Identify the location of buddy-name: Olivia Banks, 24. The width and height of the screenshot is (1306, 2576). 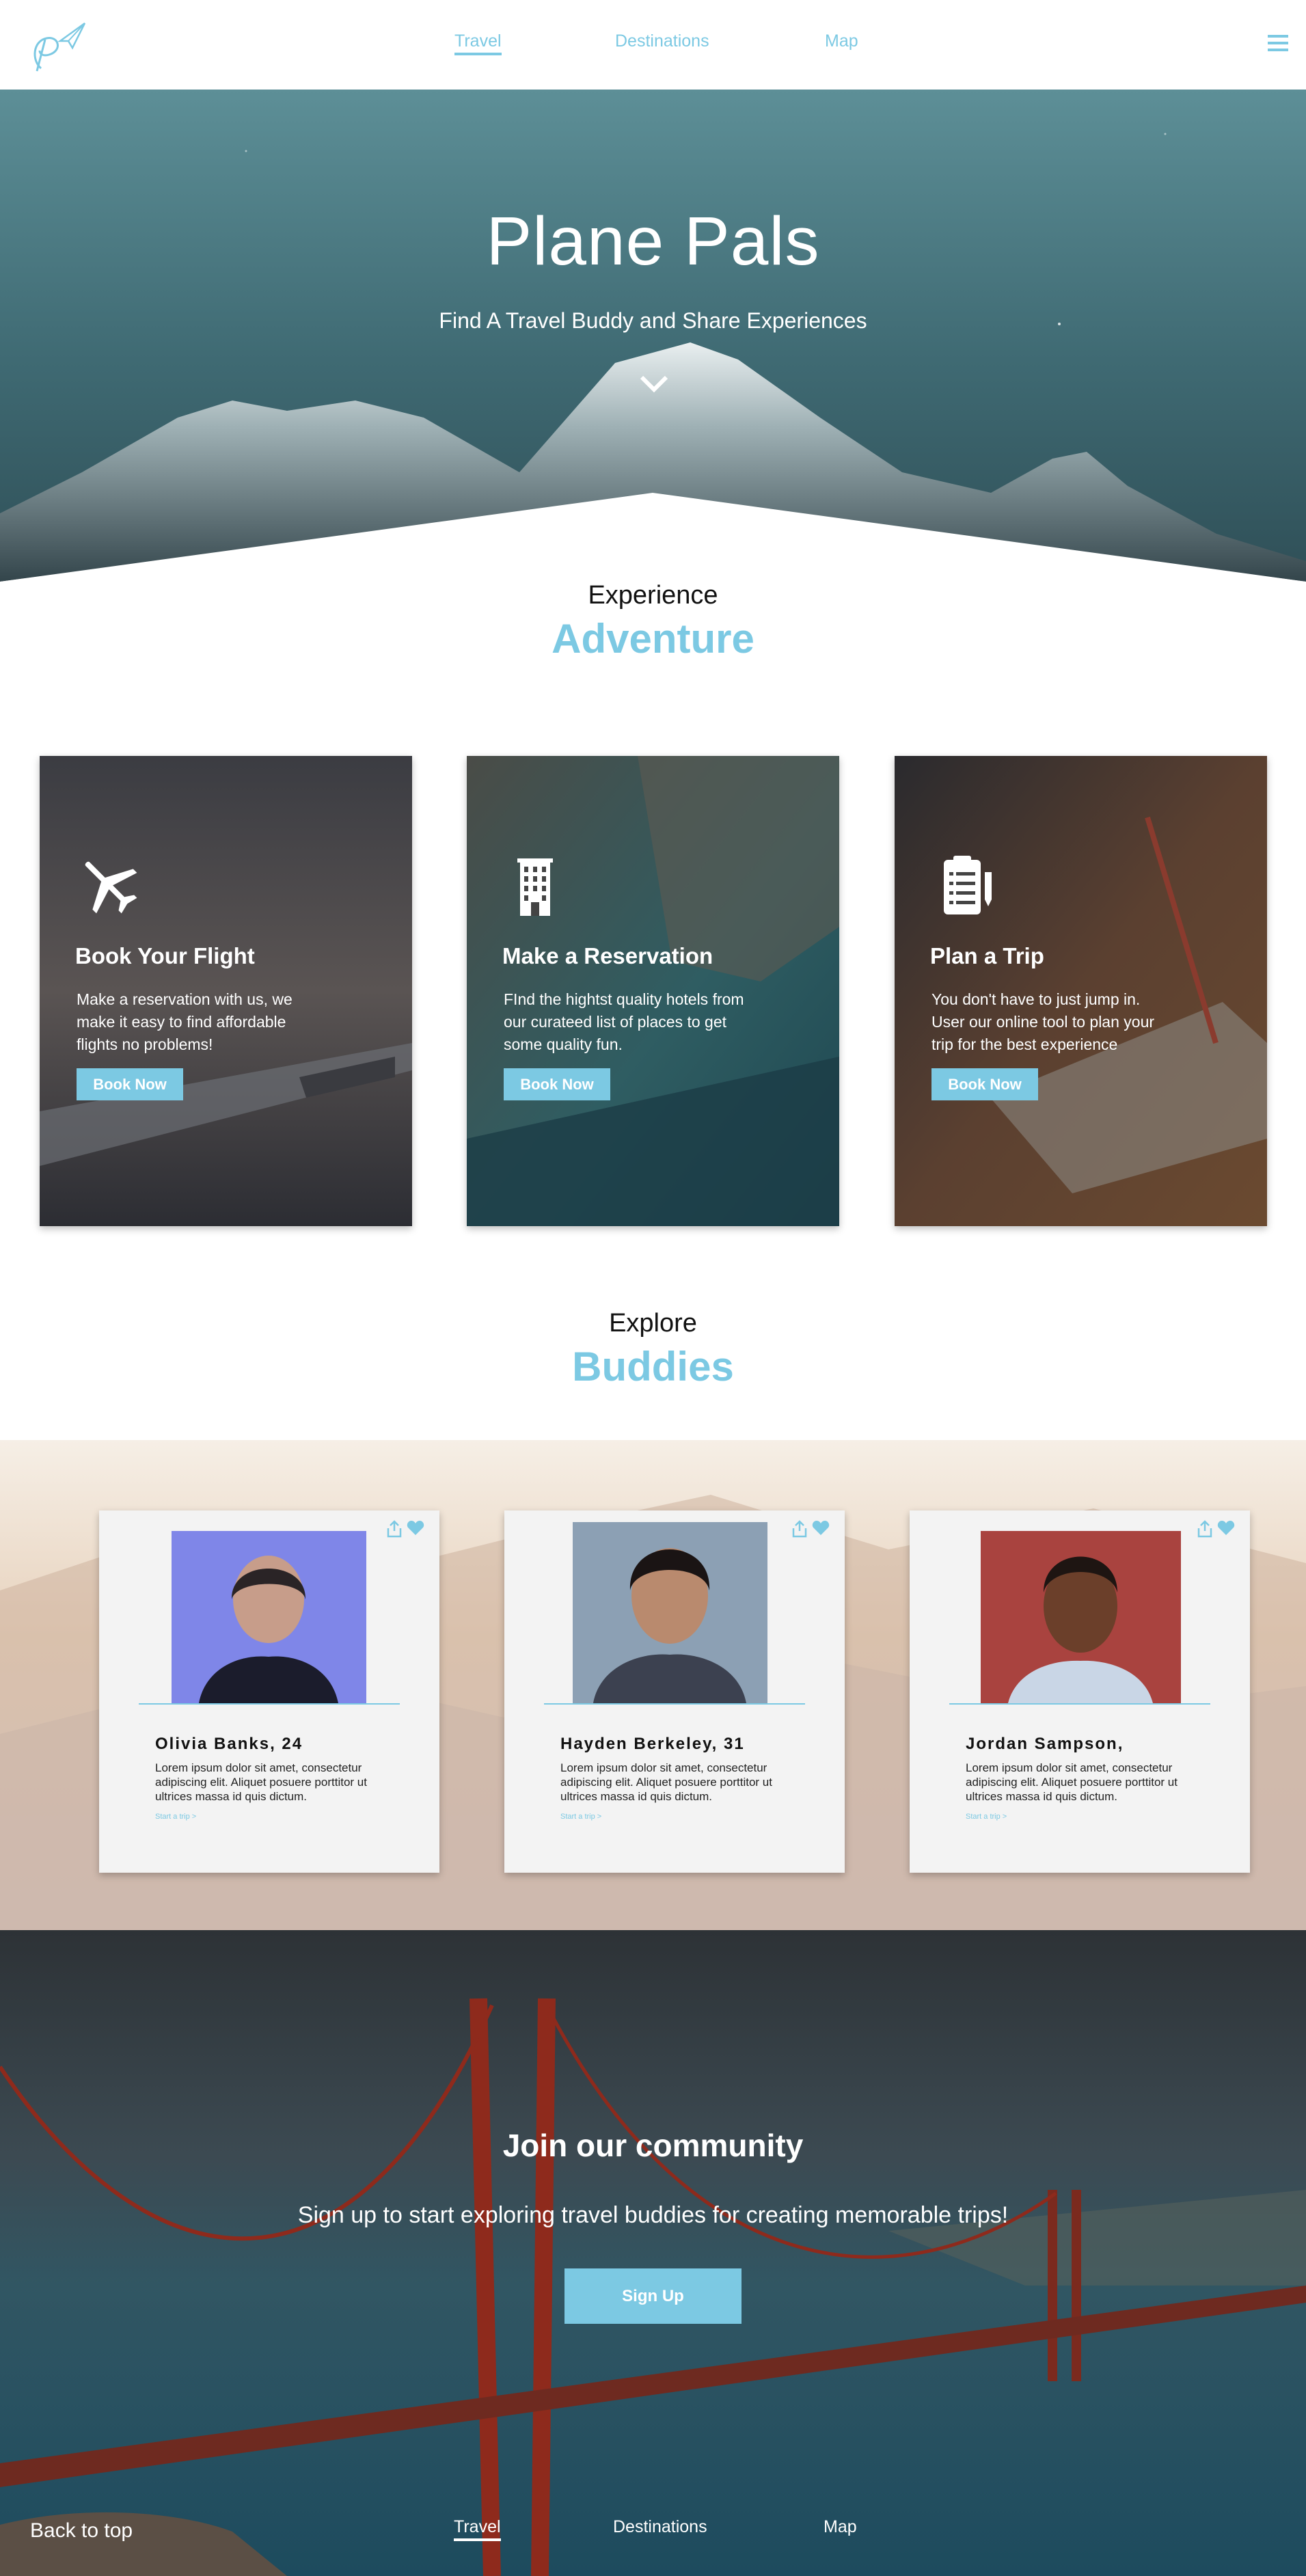
(229, 1744).